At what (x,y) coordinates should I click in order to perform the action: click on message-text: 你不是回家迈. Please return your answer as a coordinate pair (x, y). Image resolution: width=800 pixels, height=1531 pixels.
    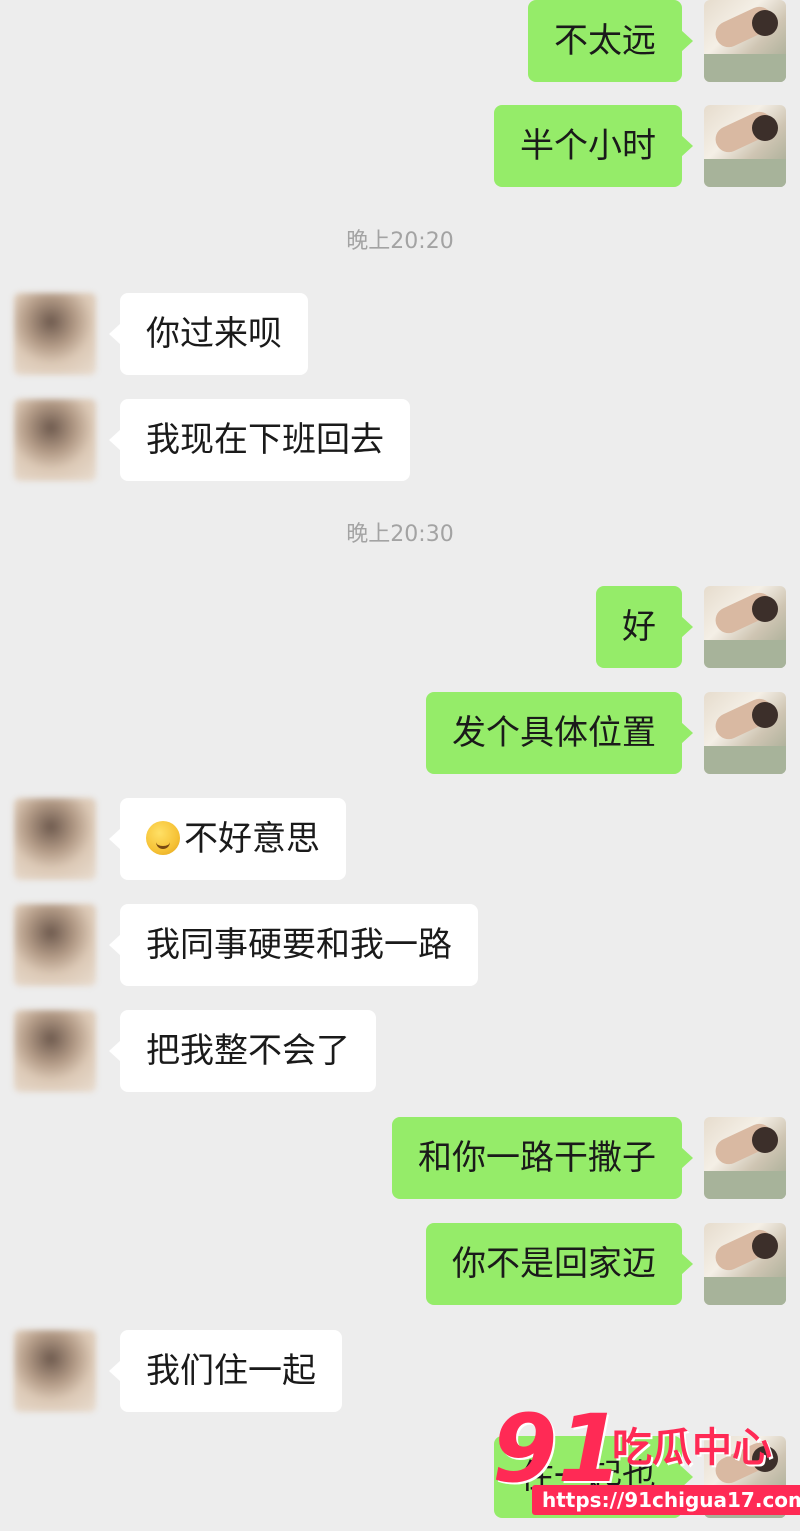
    Looking at the image, I should click on (554, 1264).